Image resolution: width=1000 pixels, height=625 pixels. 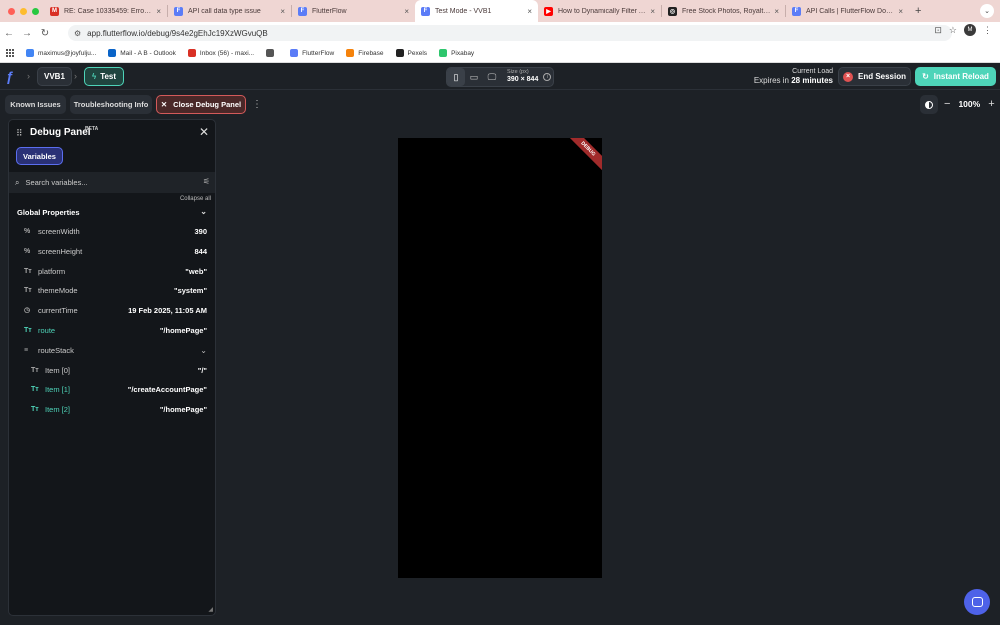 I want to click on variable-value: 390, so click(x=200, y=231).